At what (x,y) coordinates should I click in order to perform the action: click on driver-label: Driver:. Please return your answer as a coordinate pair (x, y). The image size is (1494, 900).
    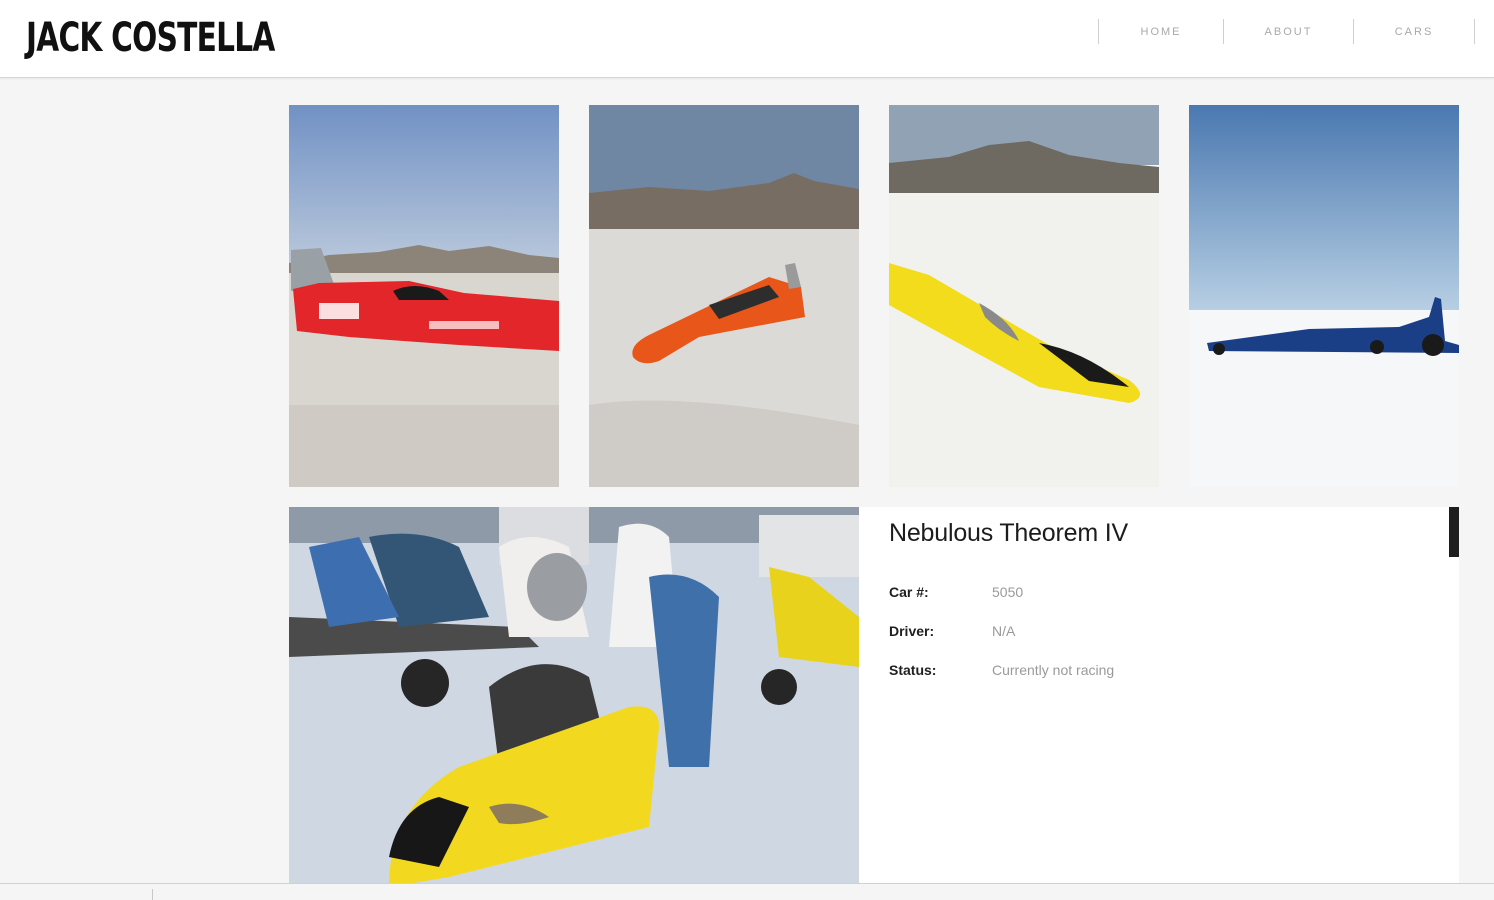
    Looking at the image, I should click on (912, 631).